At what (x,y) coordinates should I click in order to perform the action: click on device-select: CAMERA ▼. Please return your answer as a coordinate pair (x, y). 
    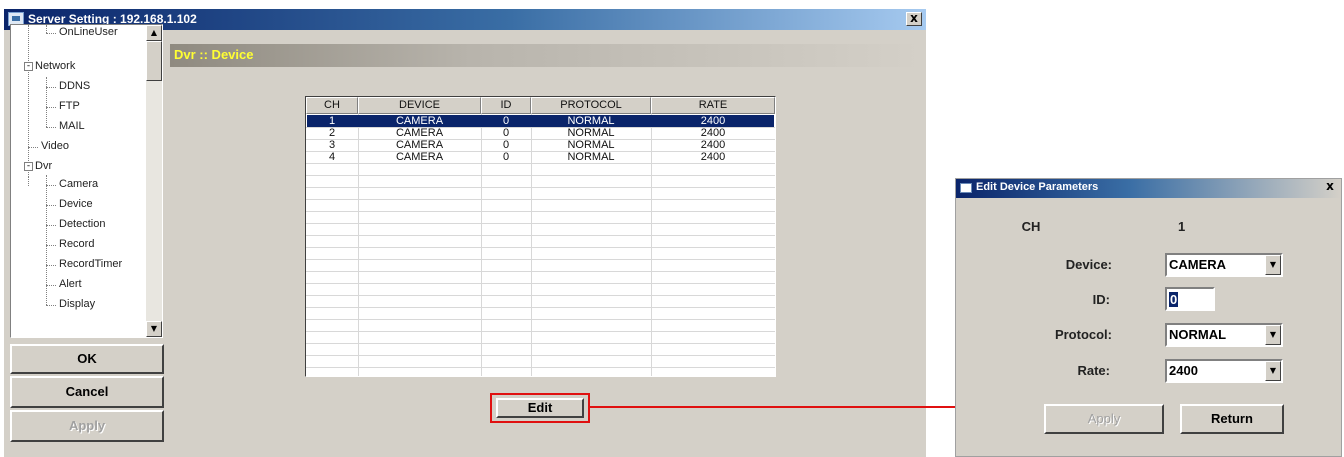
    Looking at the image, I should click on (1224, 265).